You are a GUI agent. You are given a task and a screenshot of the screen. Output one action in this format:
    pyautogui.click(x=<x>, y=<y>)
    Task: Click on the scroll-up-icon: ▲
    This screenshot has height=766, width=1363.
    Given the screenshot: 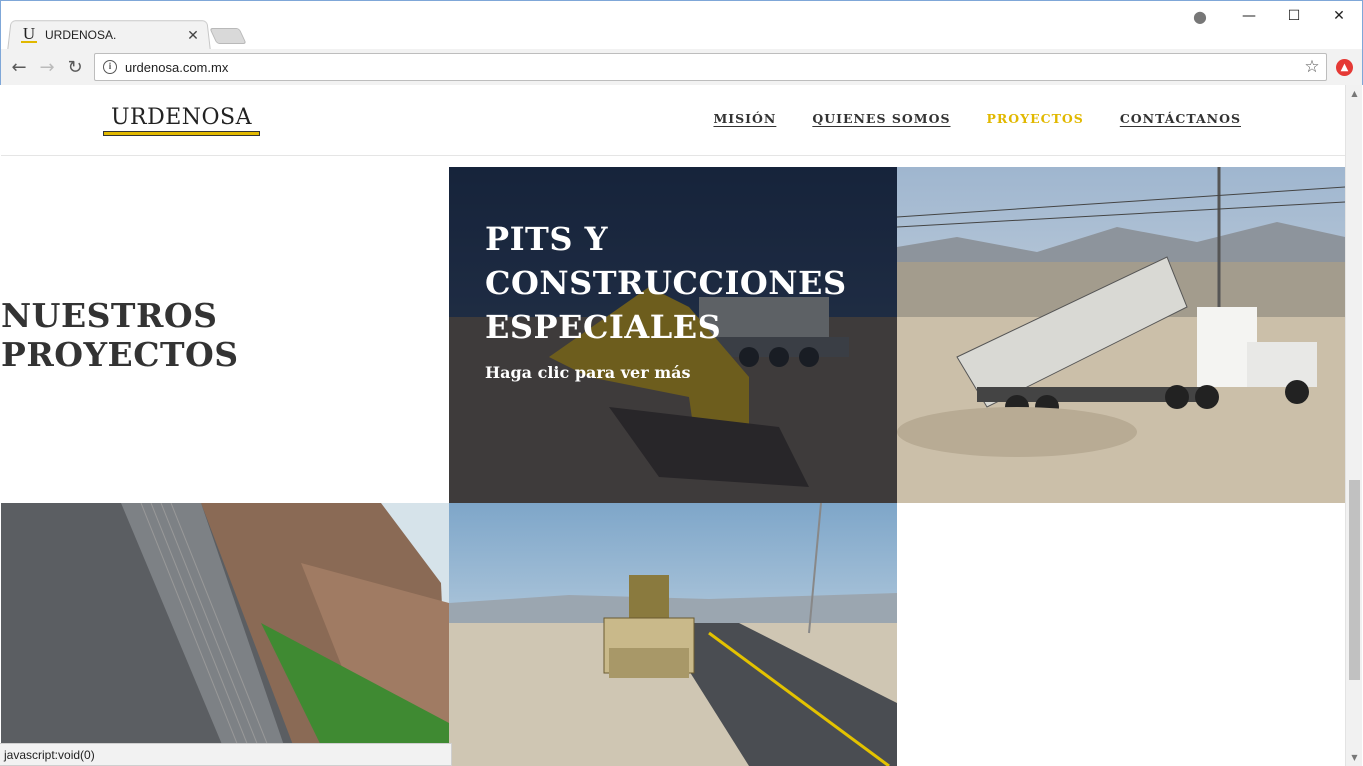 What is the action you would take?
    pyautogui.click(x=1354, y=93)
    